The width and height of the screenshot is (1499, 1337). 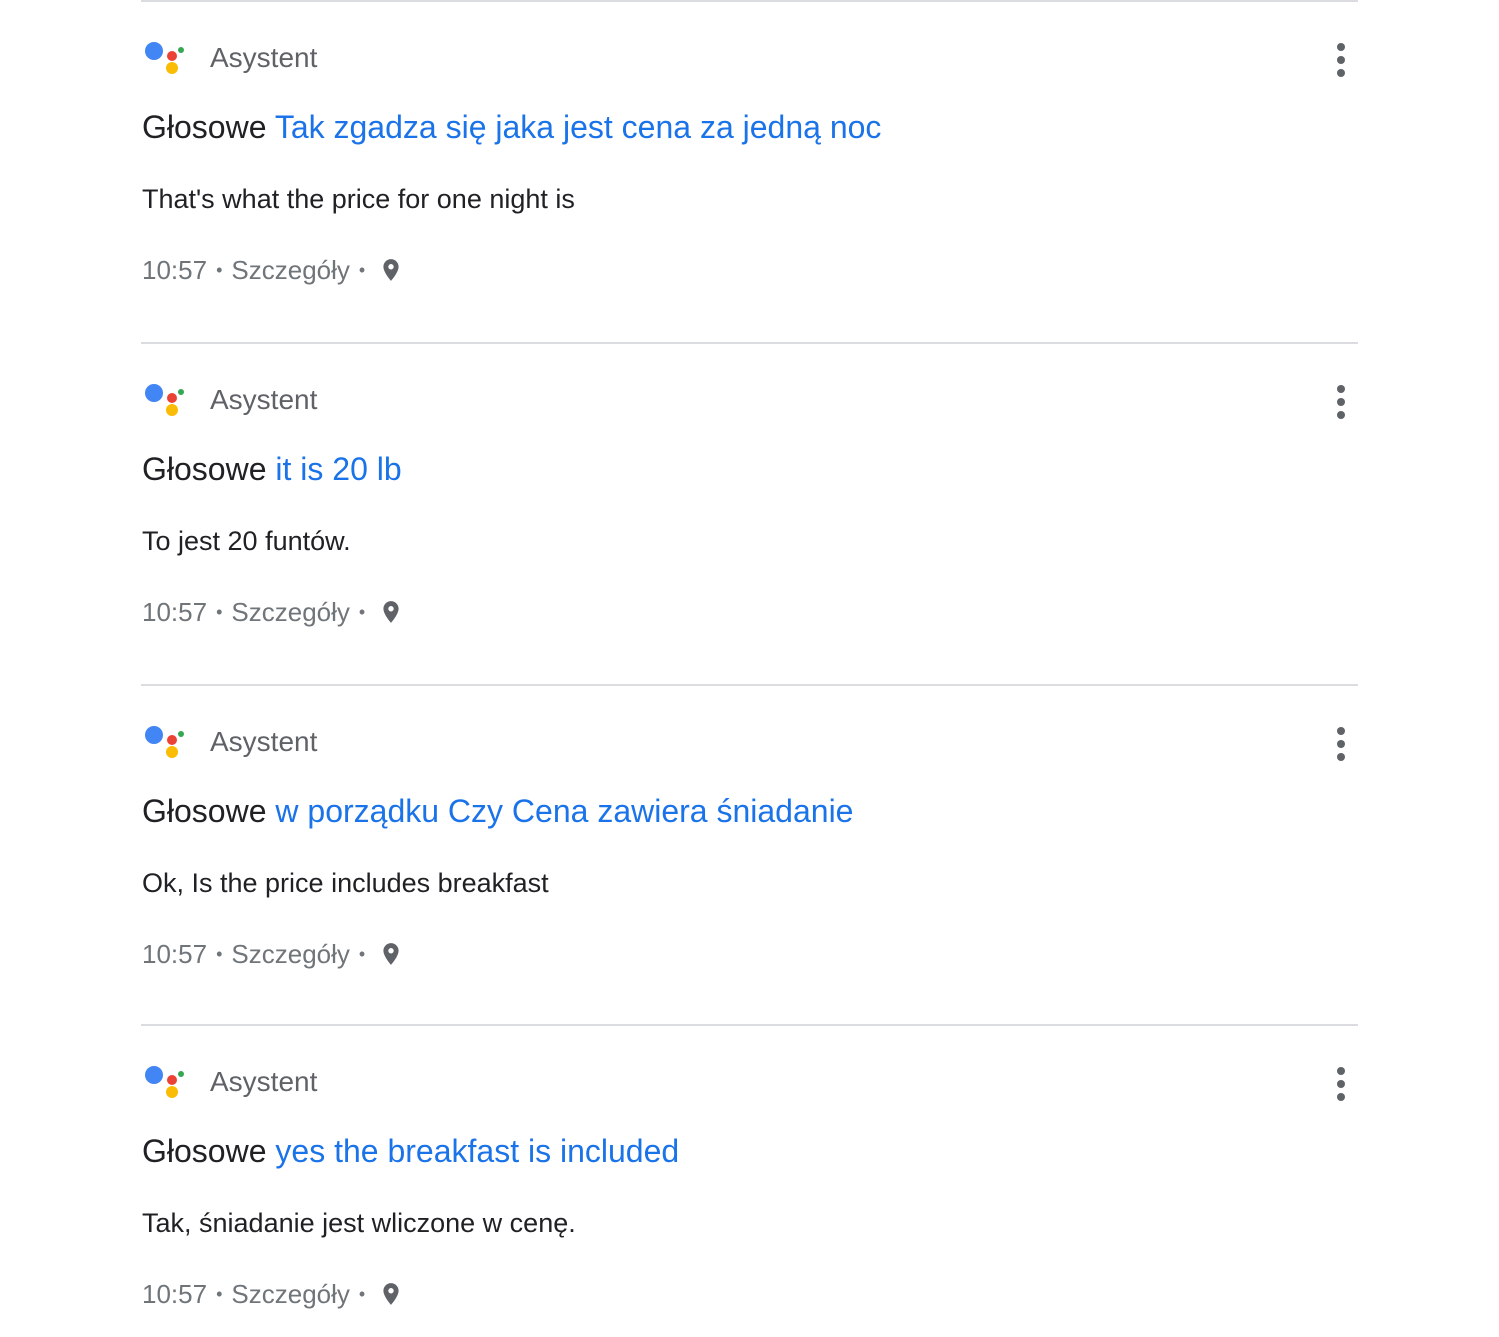 I want to click on assistant-response: Tak, śniadanie jest wliczone w cenę., so click(x=359, y=1223).